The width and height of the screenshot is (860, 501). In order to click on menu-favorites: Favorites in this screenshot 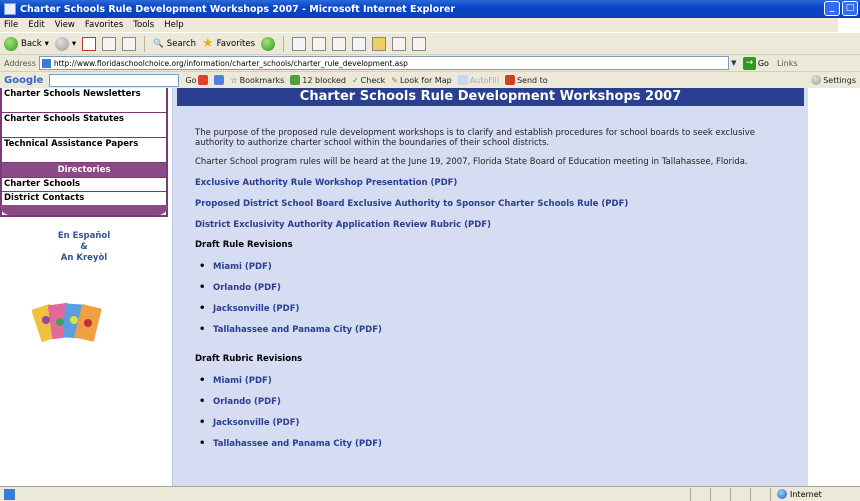, I will do `click(104, 25)`.